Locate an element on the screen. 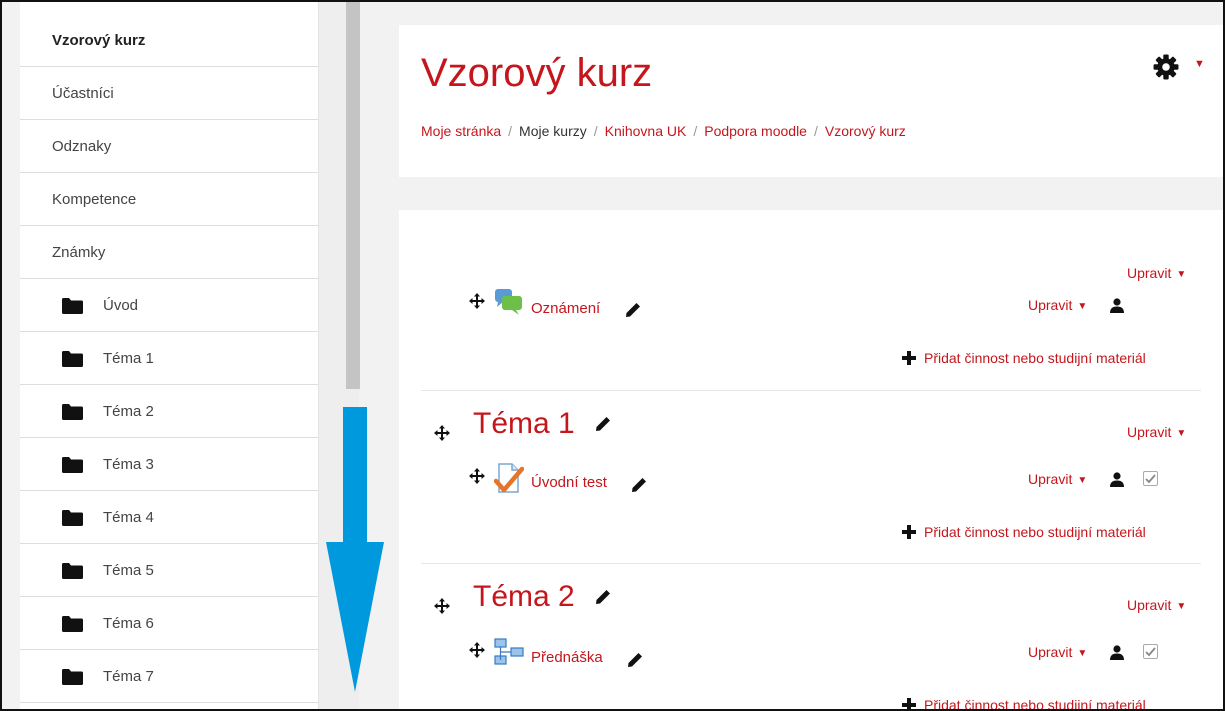 The width and height of the screenshot is (1225, 711). sidebar-item-section: Téma 5 is located at coordinates (169, 570).